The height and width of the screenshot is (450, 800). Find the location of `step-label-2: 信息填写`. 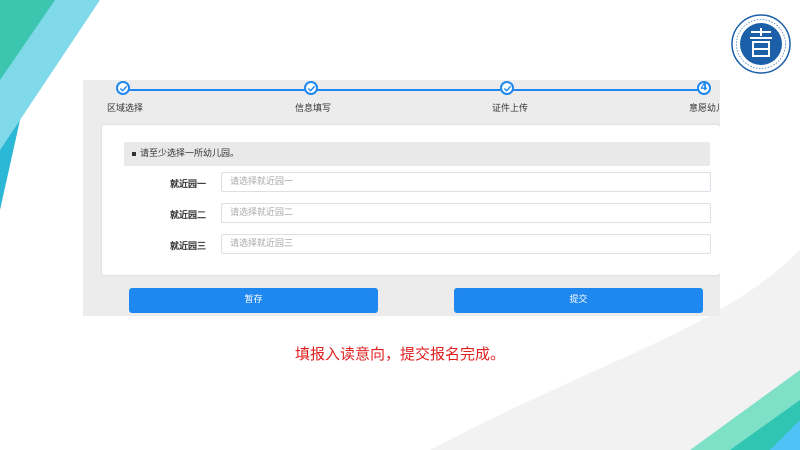

step-label-2: 信息填写 is located at coordinates (313, 109).